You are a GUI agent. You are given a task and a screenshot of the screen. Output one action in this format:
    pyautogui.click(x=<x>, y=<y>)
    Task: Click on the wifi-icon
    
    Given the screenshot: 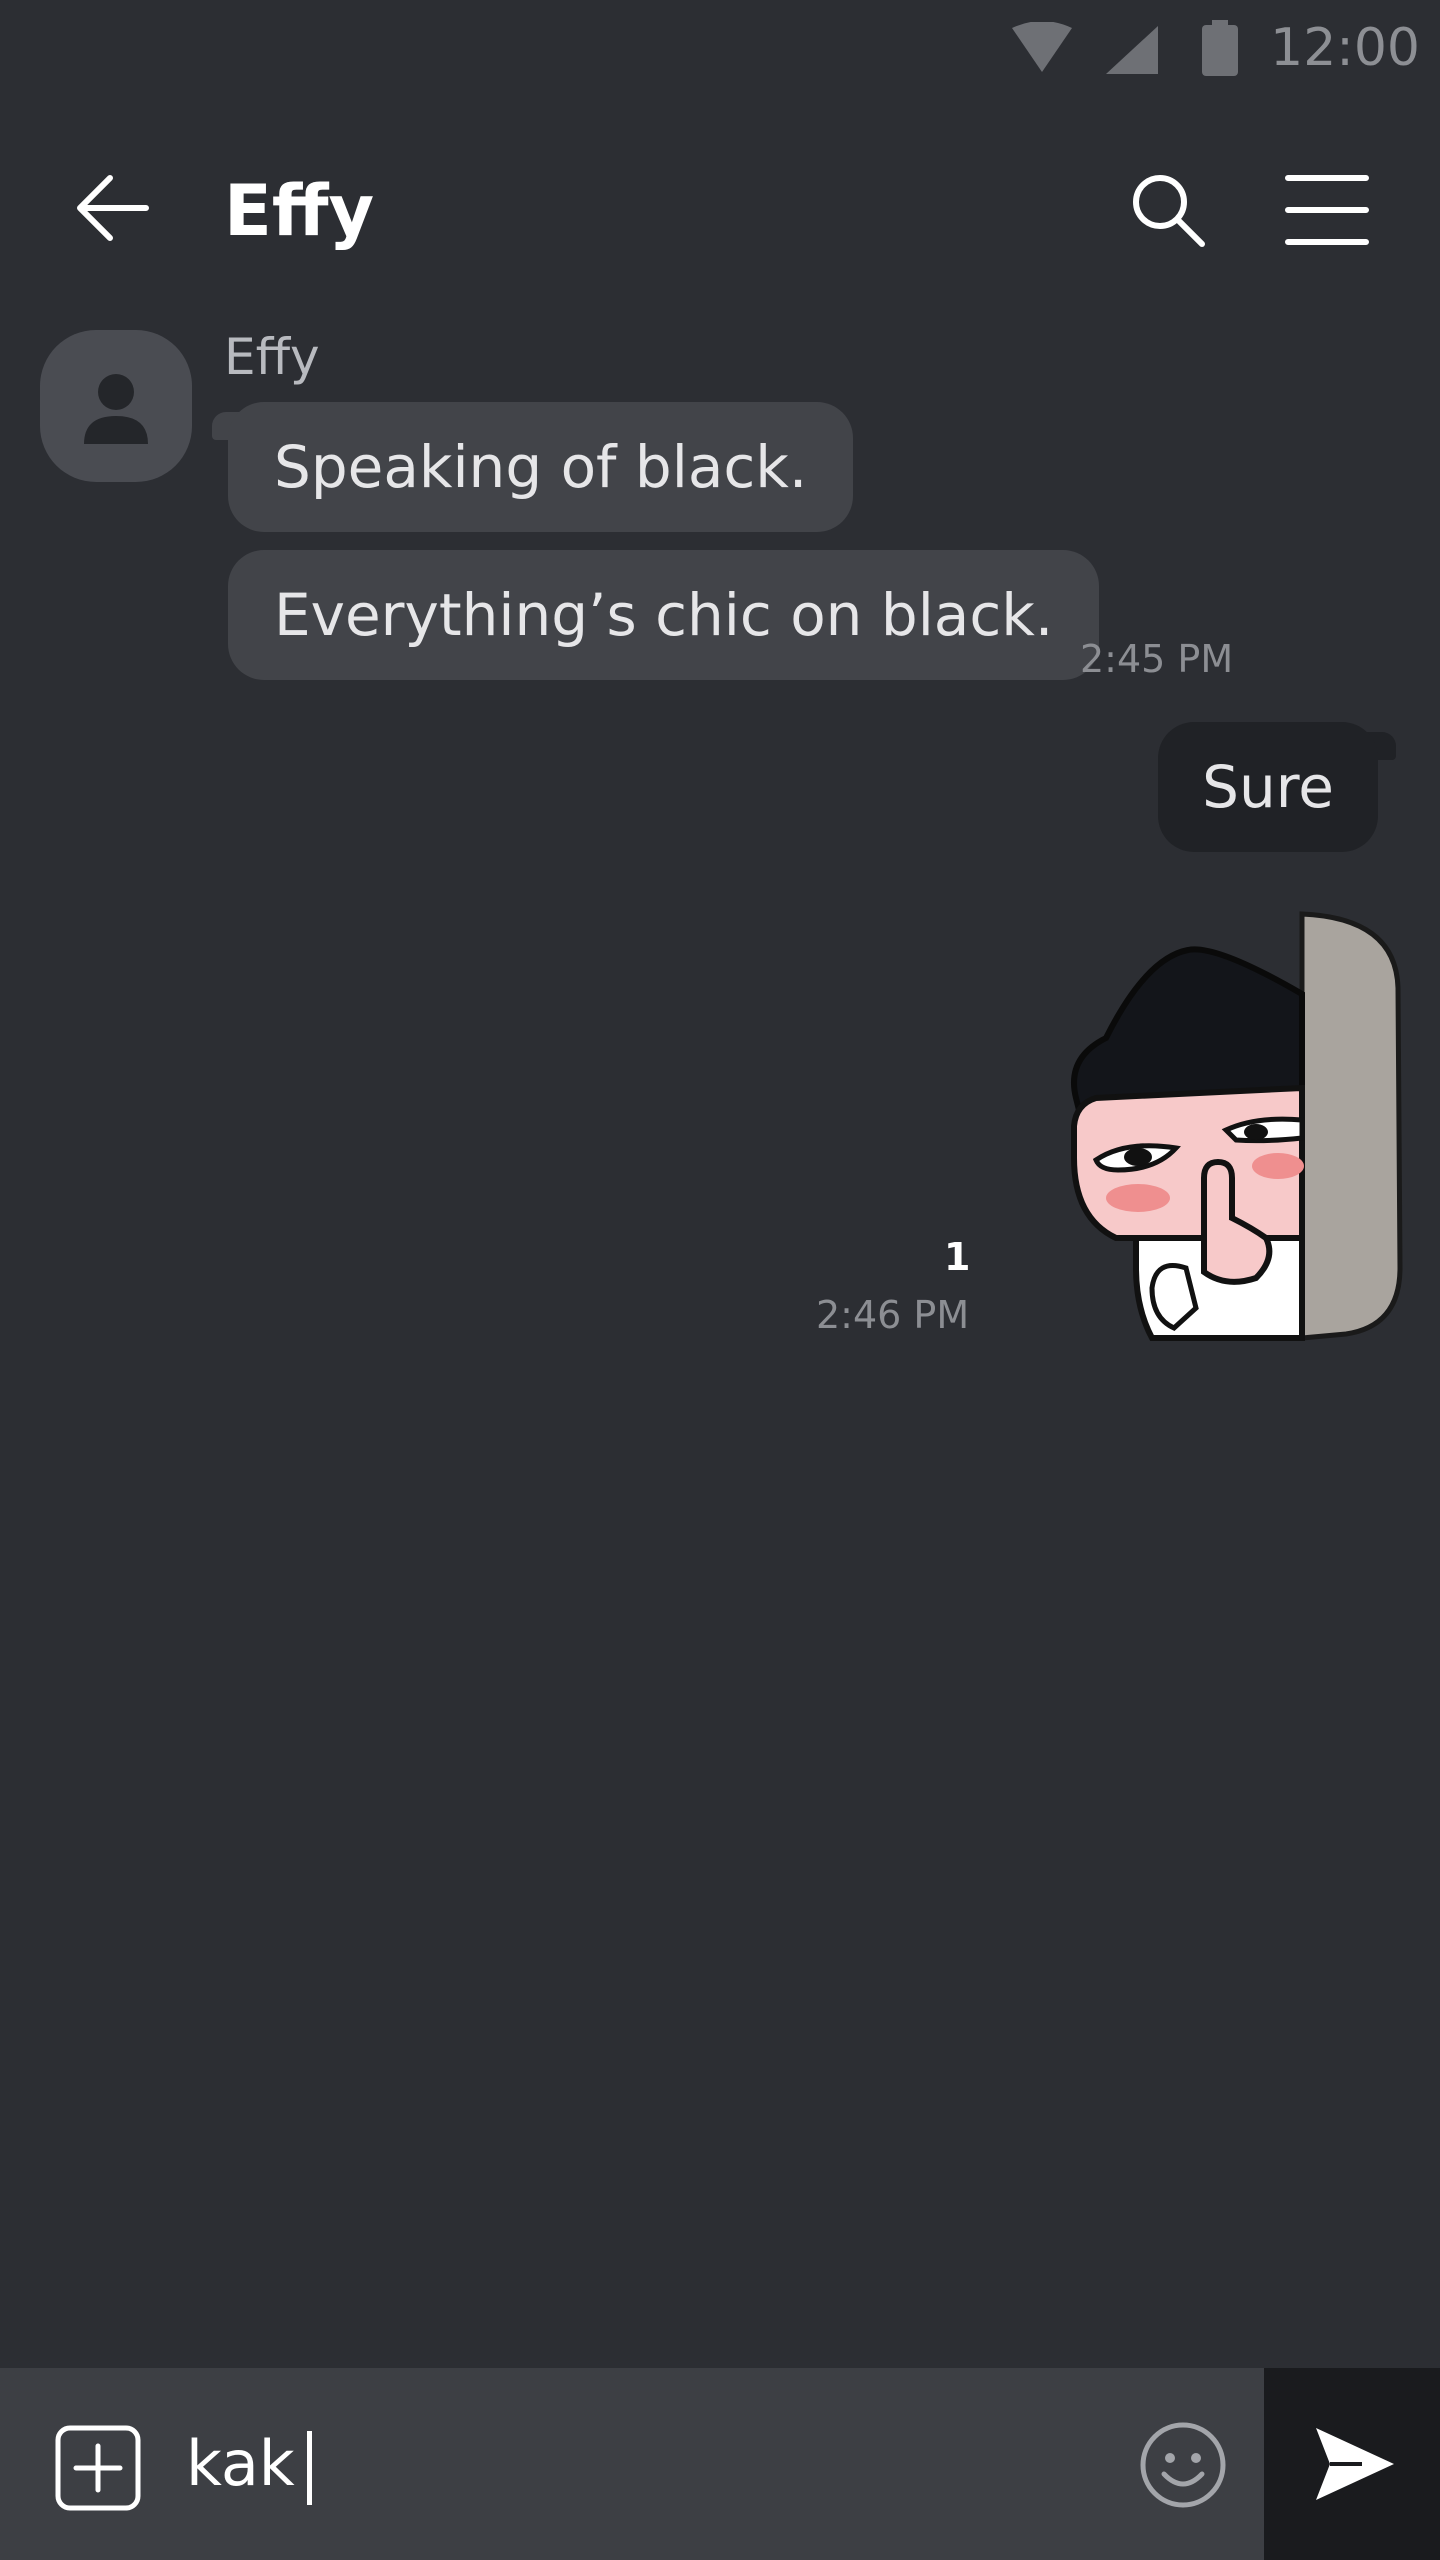 What is the action you would take?
    pyautogui.click(x=1042, y=47)
    